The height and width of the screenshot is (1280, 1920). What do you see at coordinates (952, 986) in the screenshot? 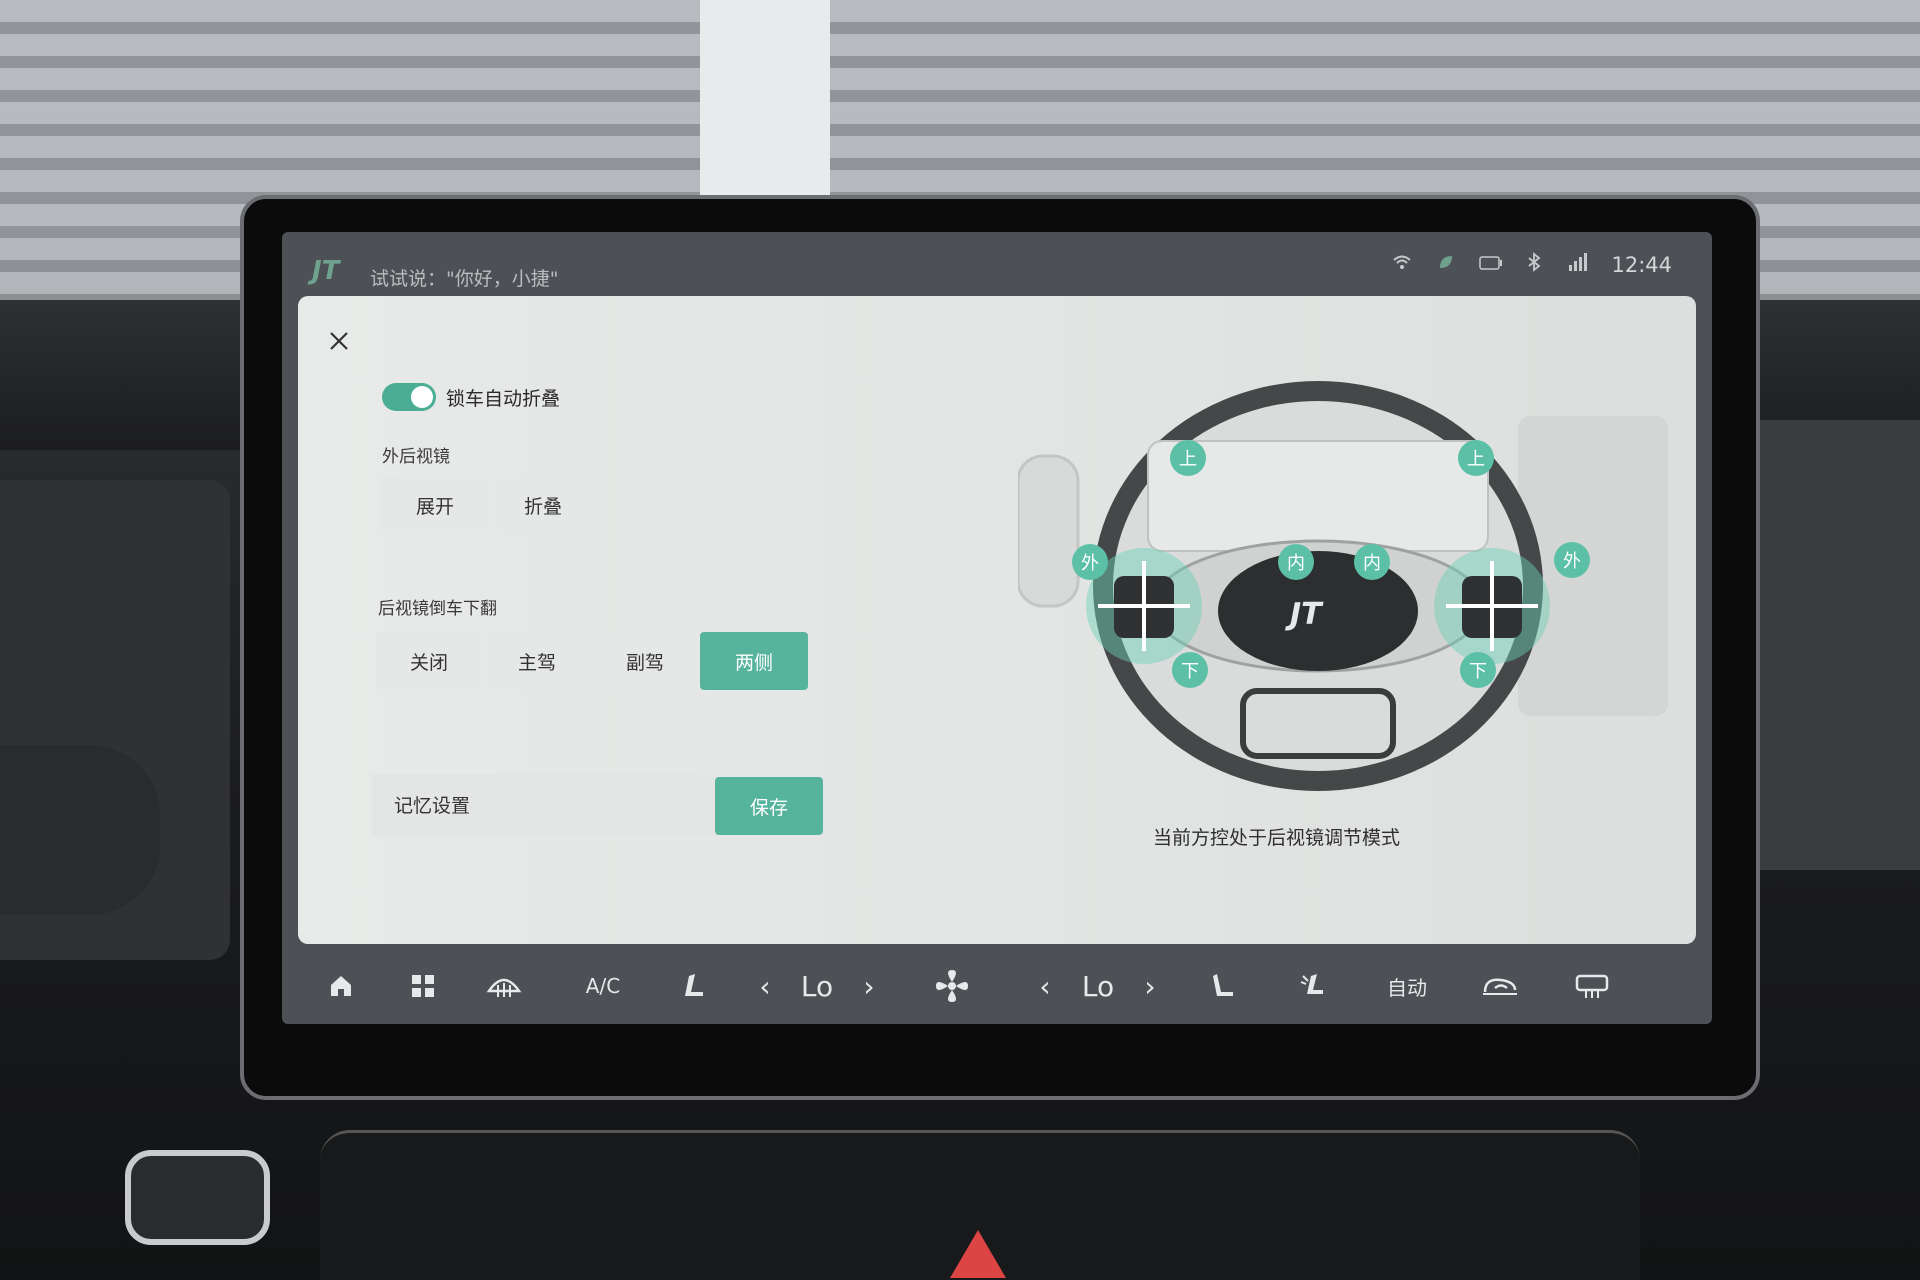
I see `fan-icon` at bounding box center [952, 986].